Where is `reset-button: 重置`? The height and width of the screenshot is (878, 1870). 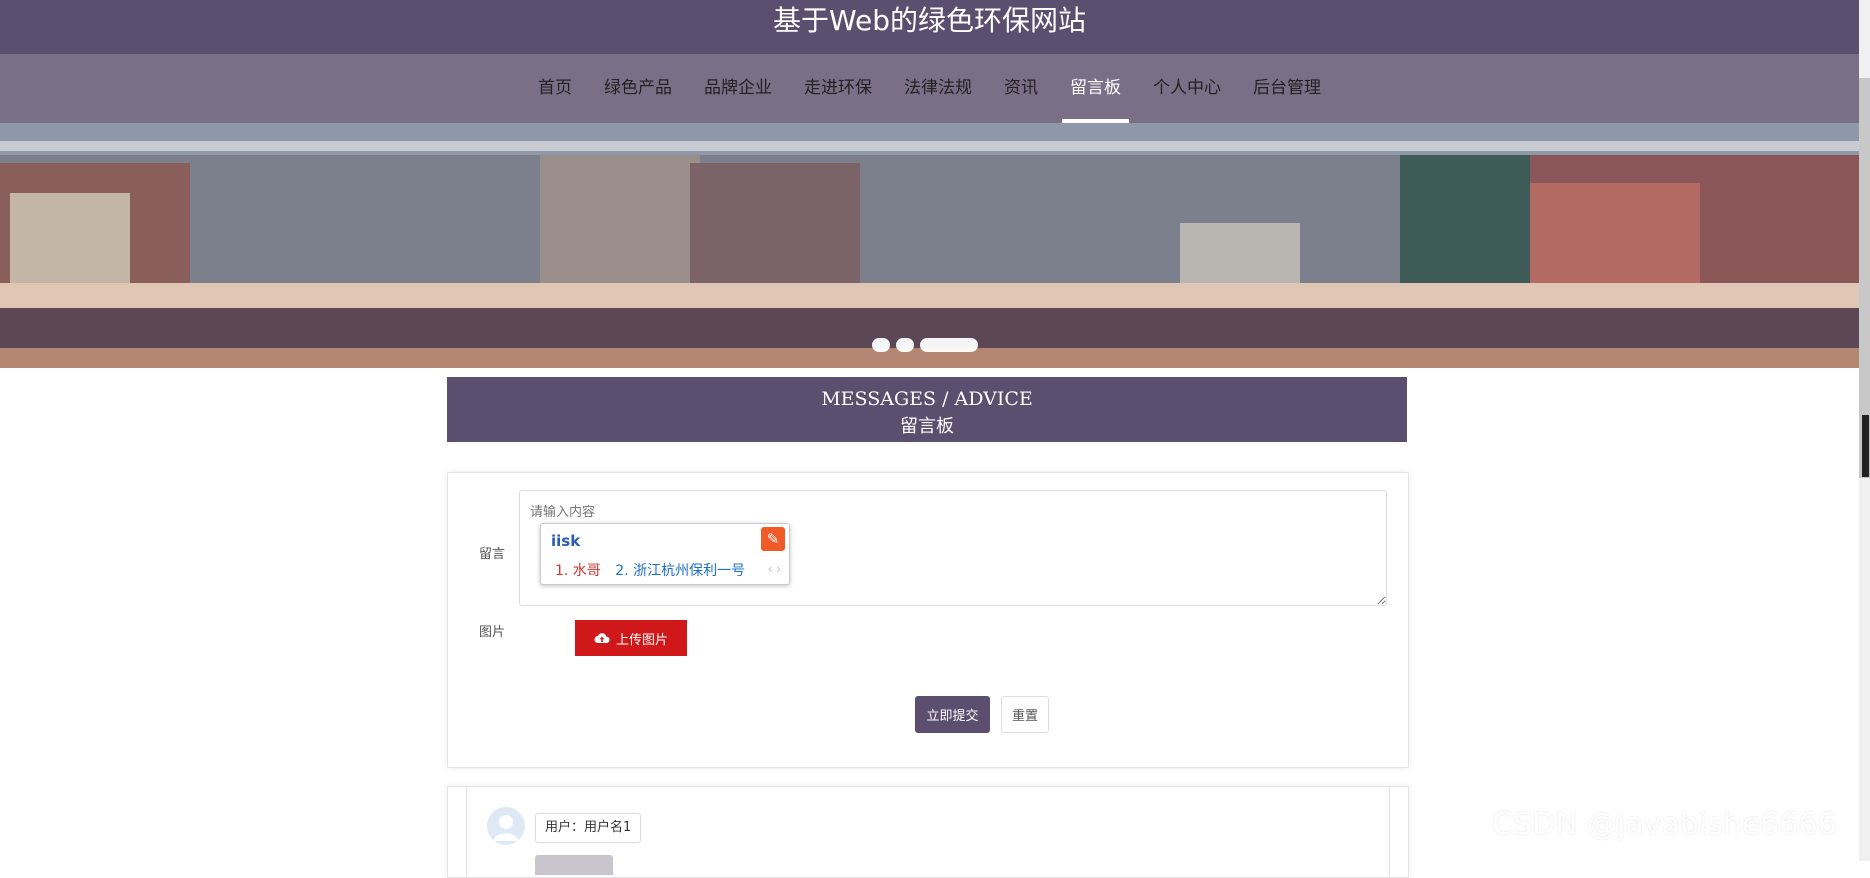
reset-button: 重置 is located at coordinates (1025, 714).